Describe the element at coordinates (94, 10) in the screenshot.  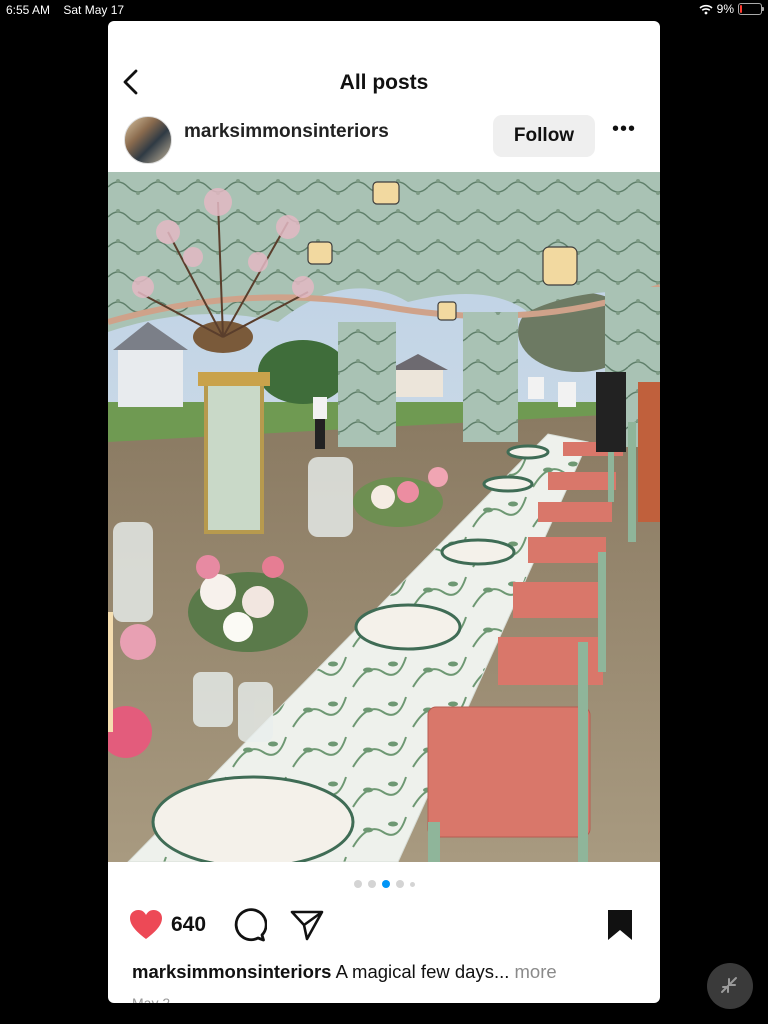
I see `status-date: Sat May 17` at that location.